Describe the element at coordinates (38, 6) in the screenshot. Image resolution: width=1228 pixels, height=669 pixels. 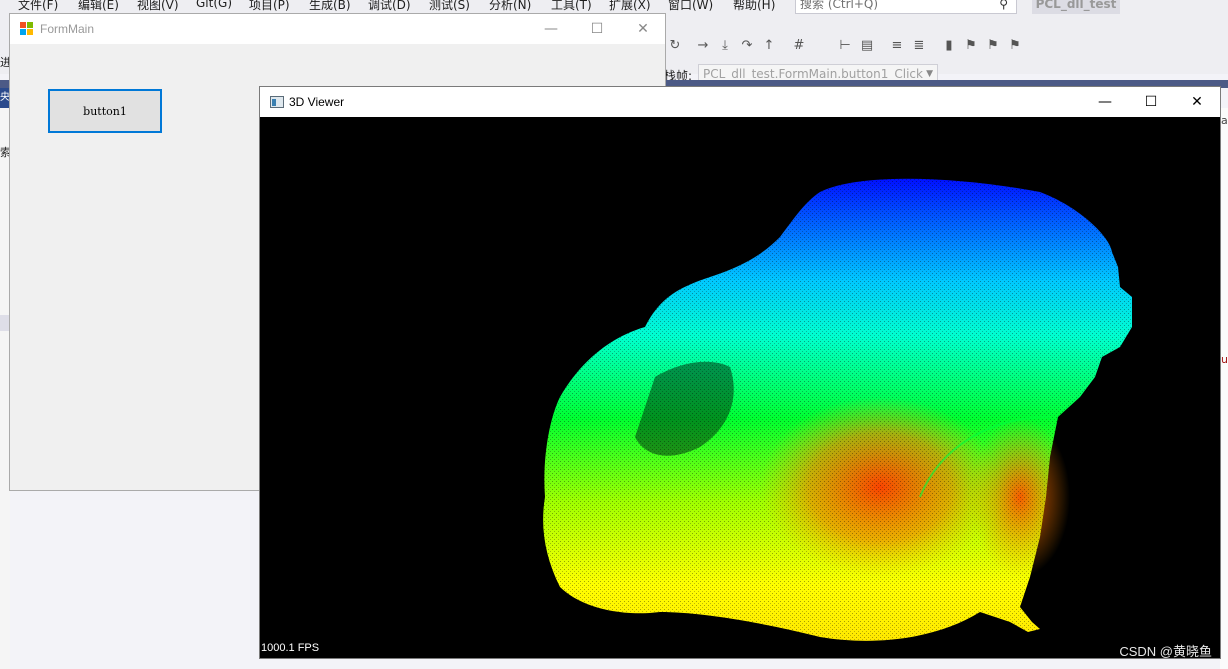
I see `menu-file: 文件(F)` at that location.